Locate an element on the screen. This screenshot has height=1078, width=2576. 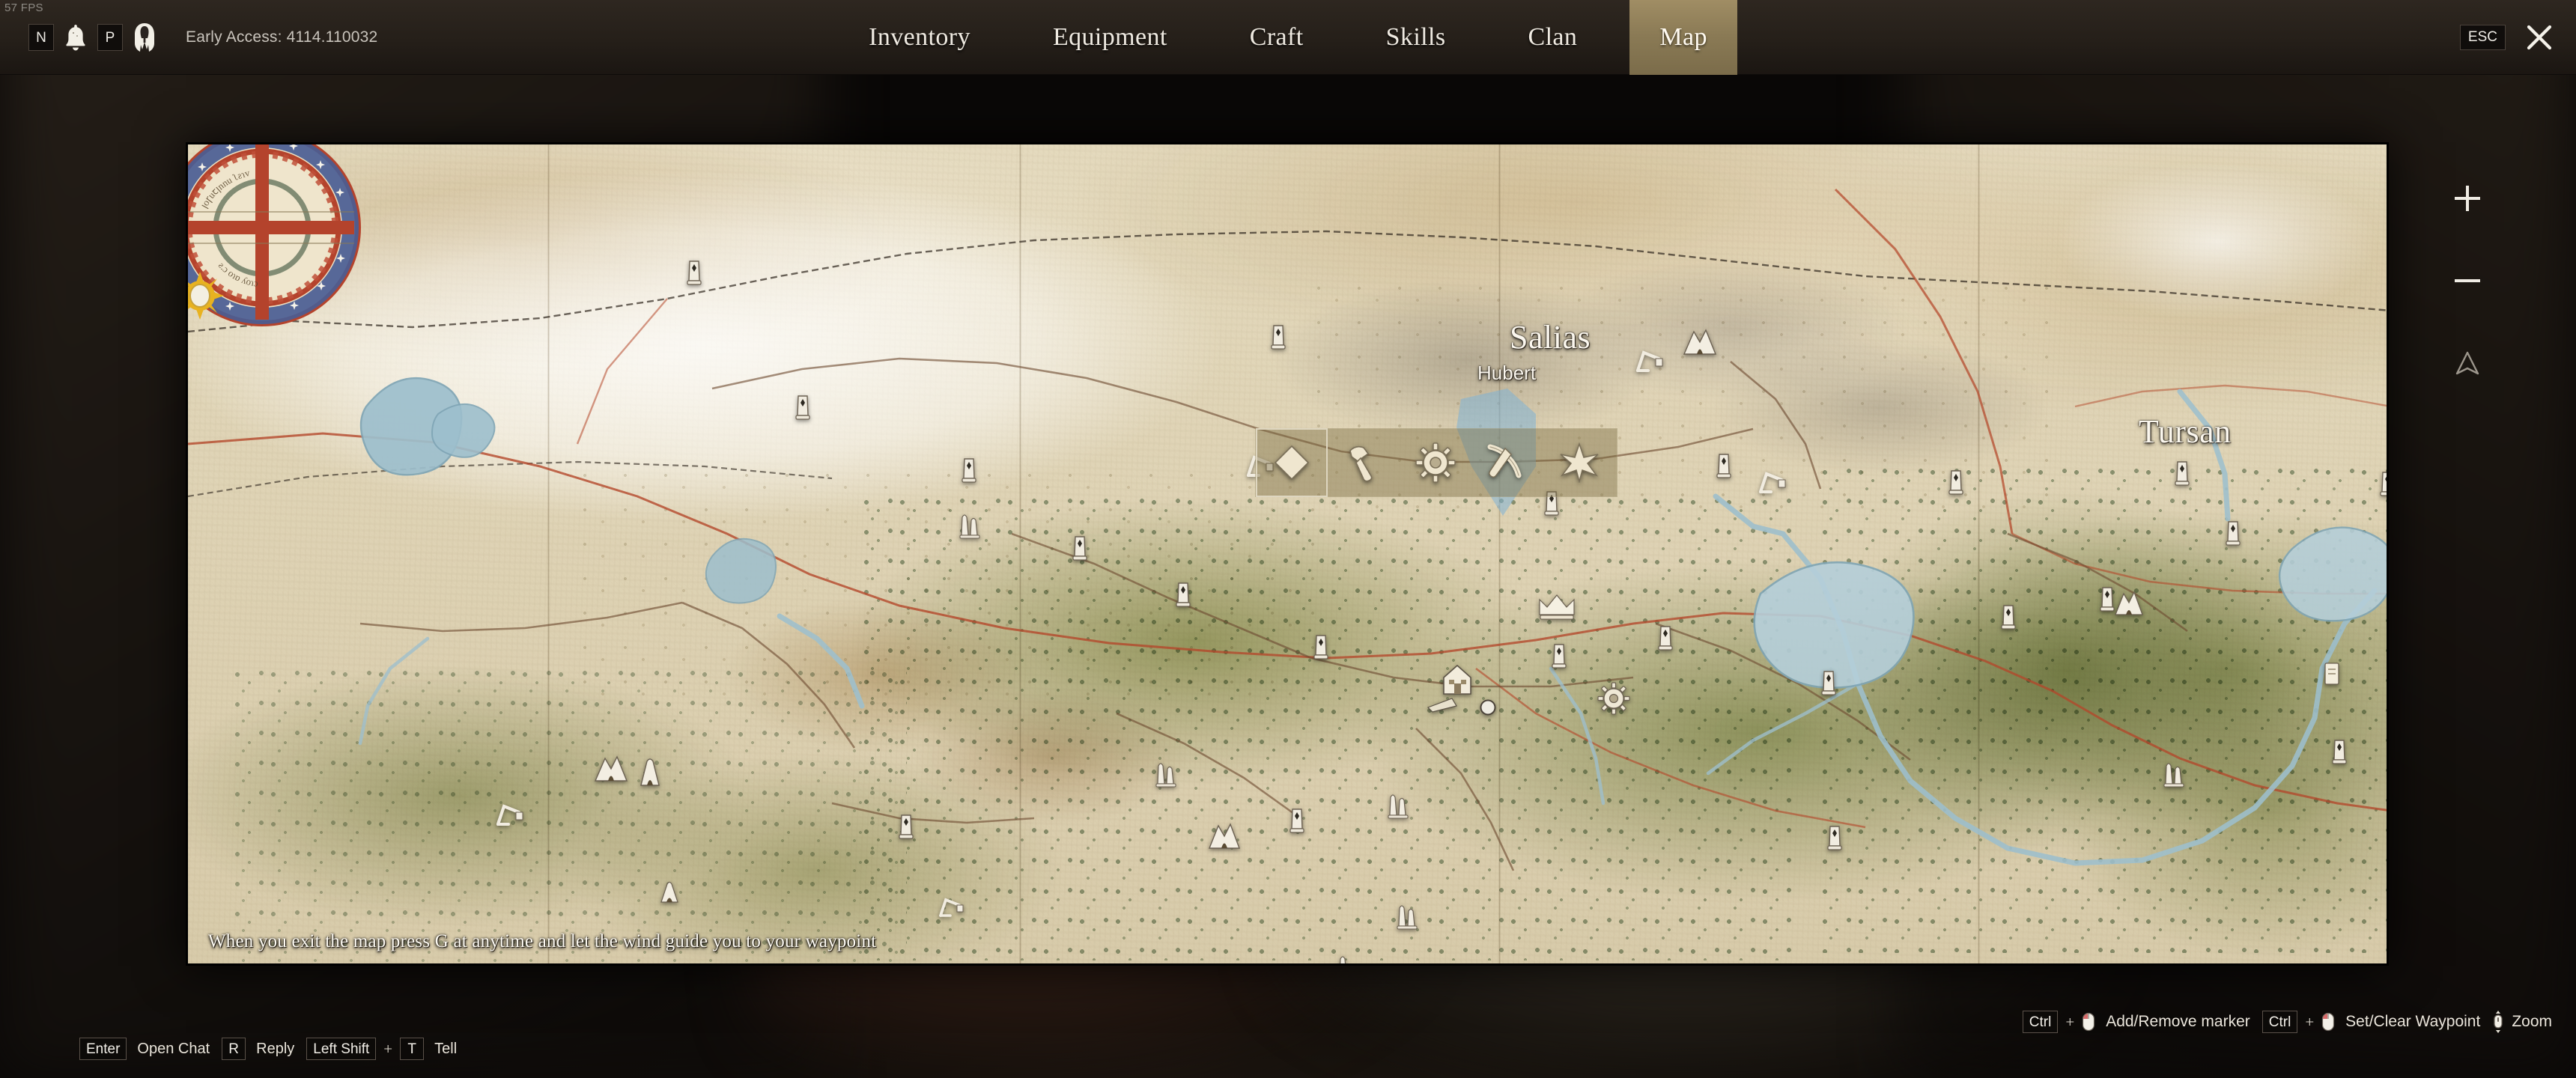
hint-label-tell: Tell is located at coordinates (446, 1048).